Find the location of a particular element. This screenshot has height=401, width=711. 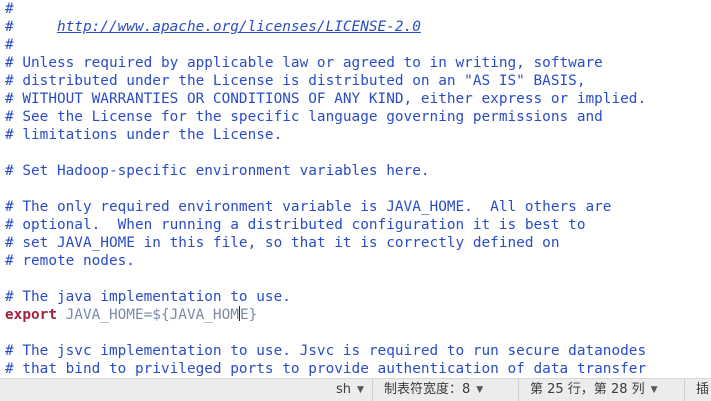

tab-width-selector: 制表符宽度：8 ▼ is located at coordinates (433, 390).